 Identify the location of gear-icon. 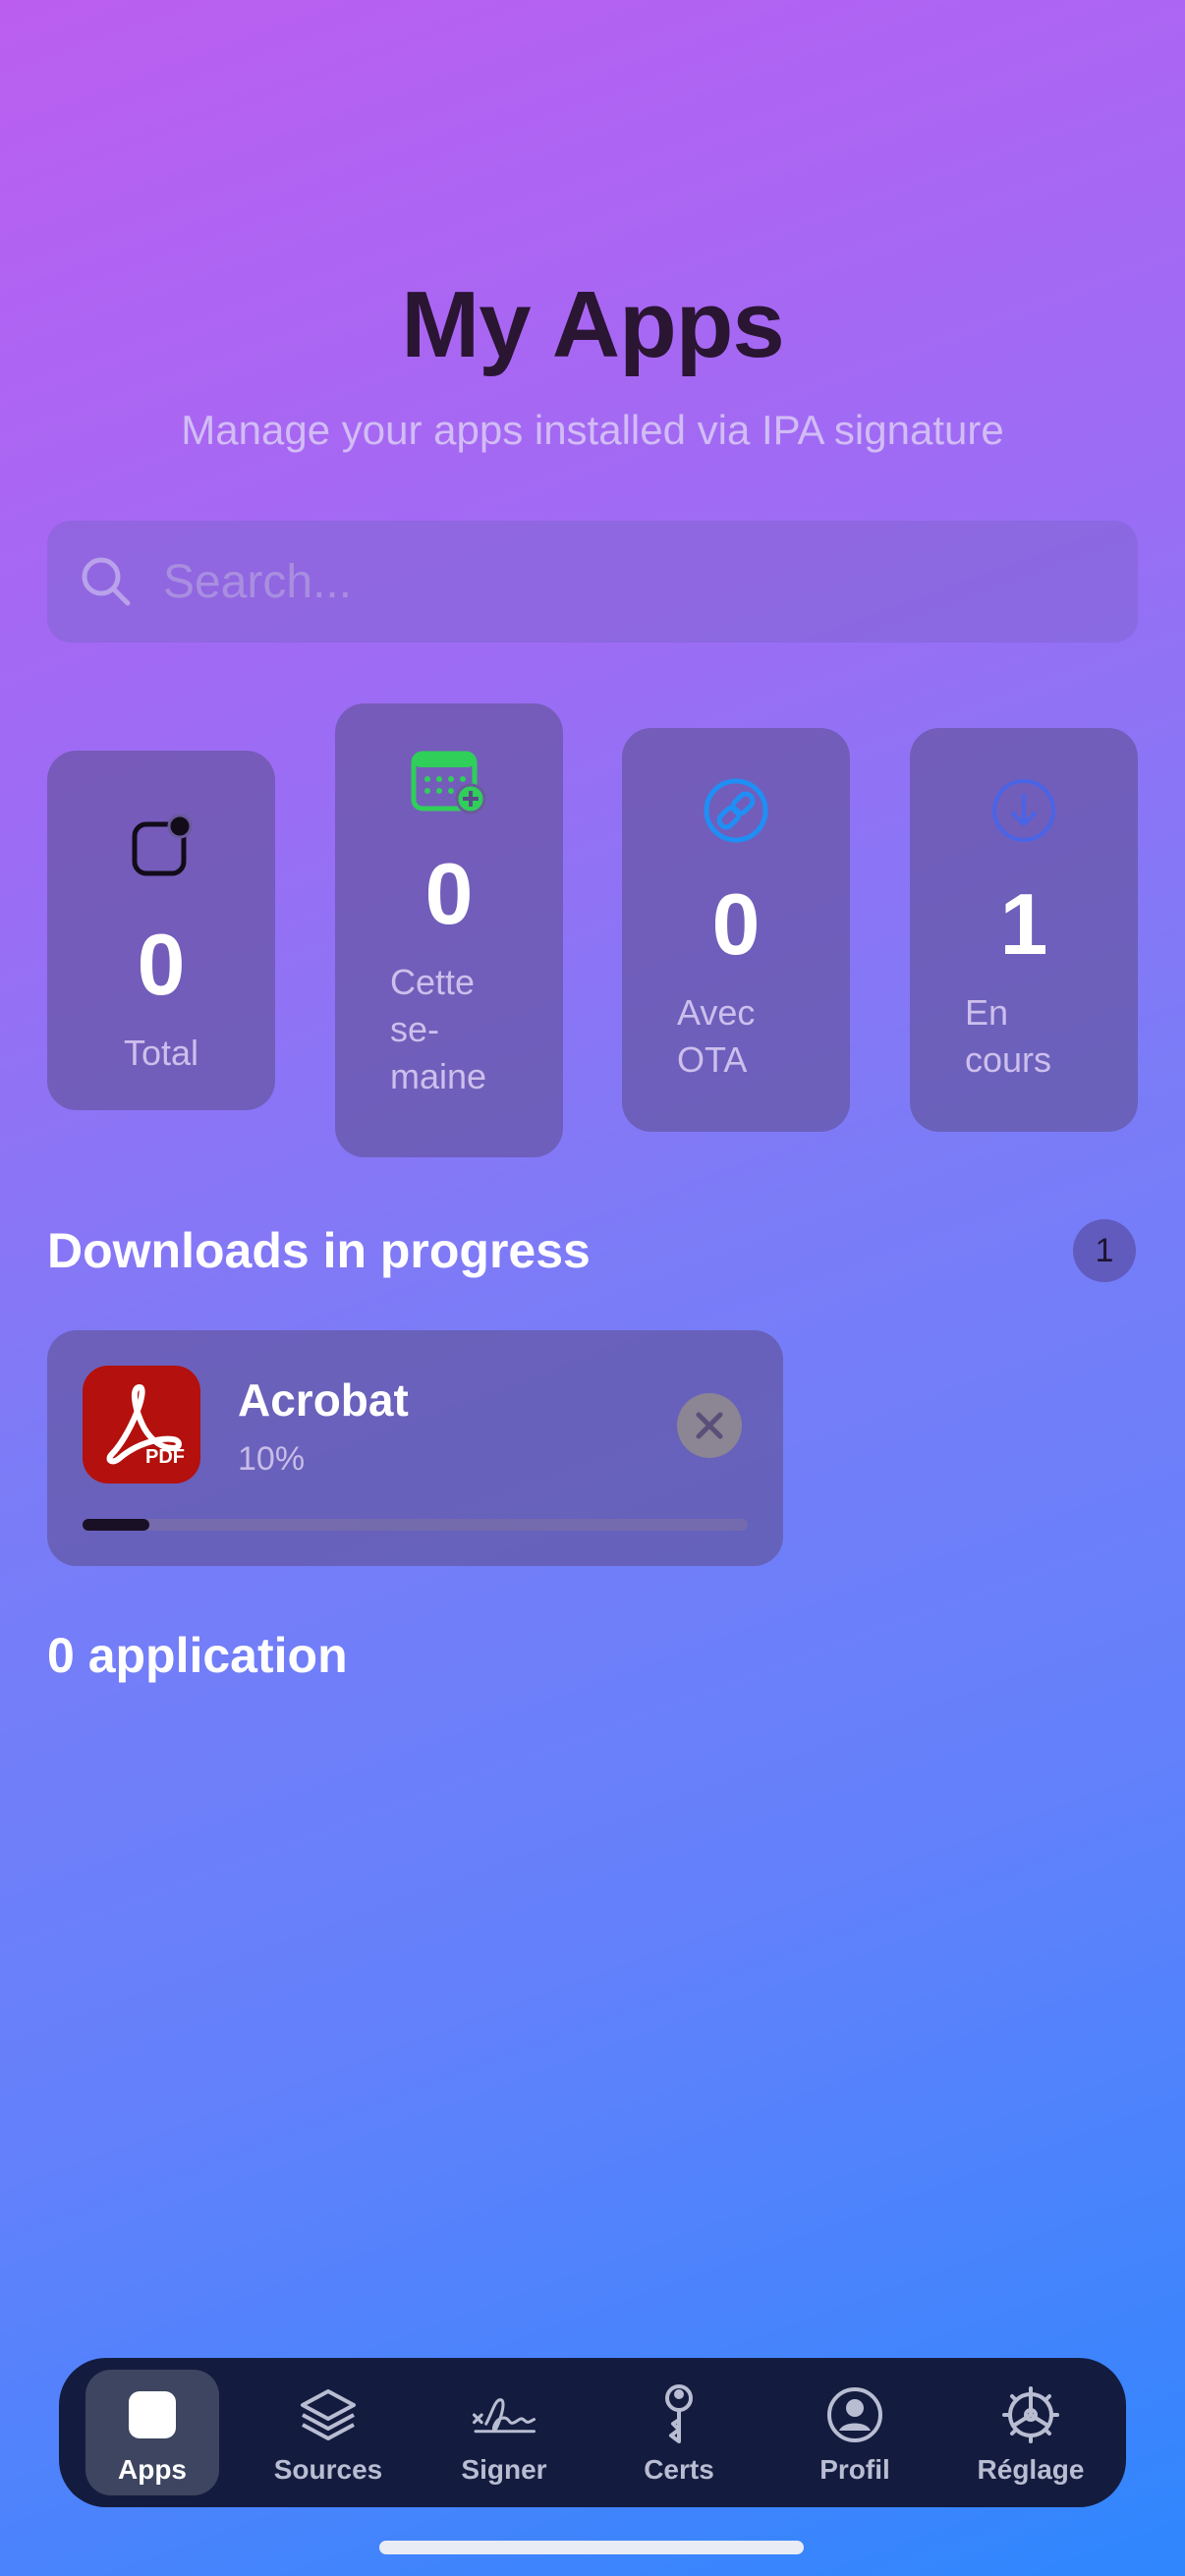
(1030, 2414).